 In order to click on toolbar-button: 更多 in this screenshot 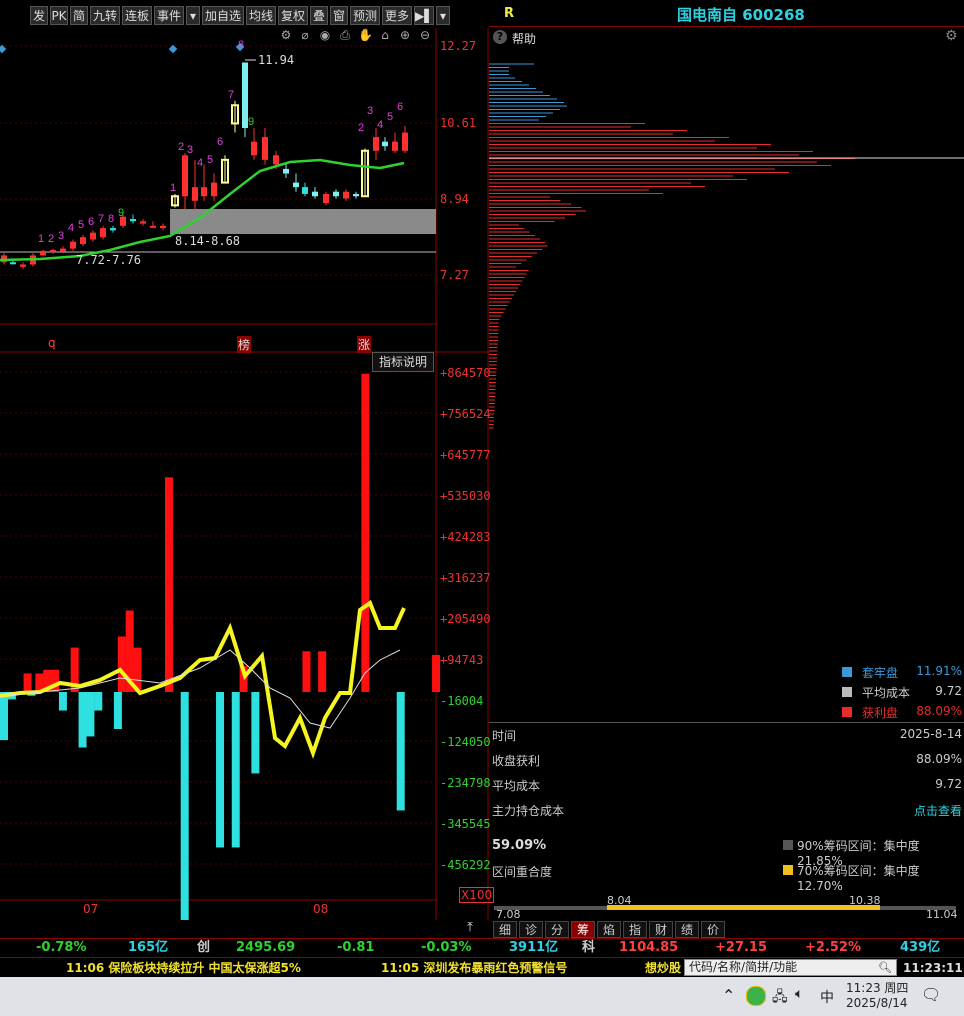, I will do `click(397, 15)`.